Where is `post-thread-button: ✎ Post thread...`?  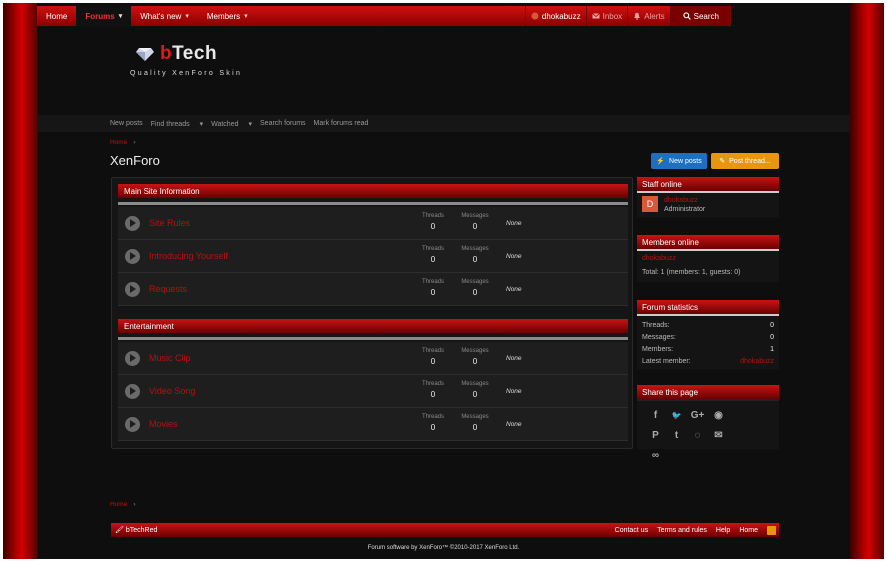
post-thread-button: ✎ Post thread... is located at coordinates (745, 161).